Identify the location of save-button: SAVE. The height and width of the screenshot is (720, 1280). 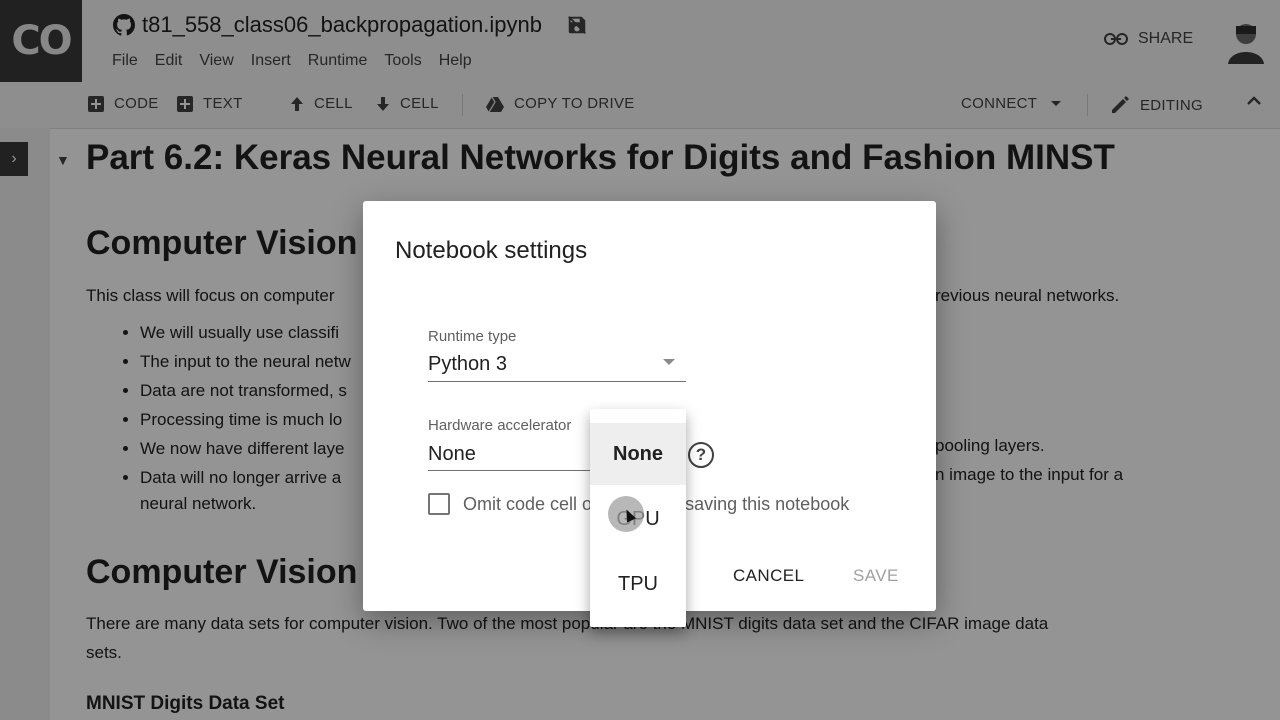
(876, 576).